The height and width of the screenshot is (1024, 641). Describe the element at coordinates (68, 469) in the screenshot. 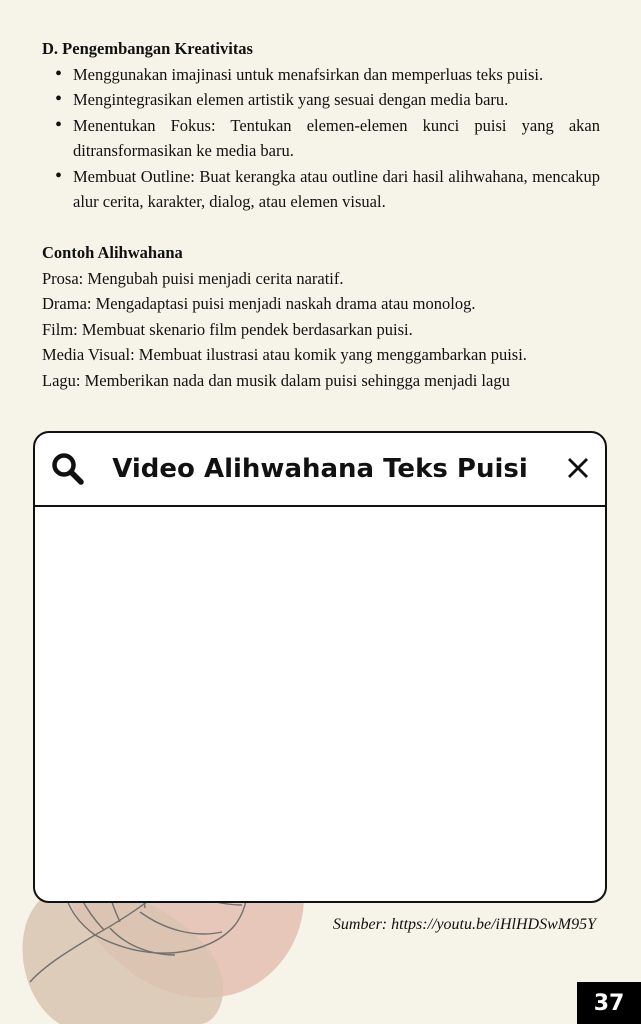

I see `search-icon` at that location.